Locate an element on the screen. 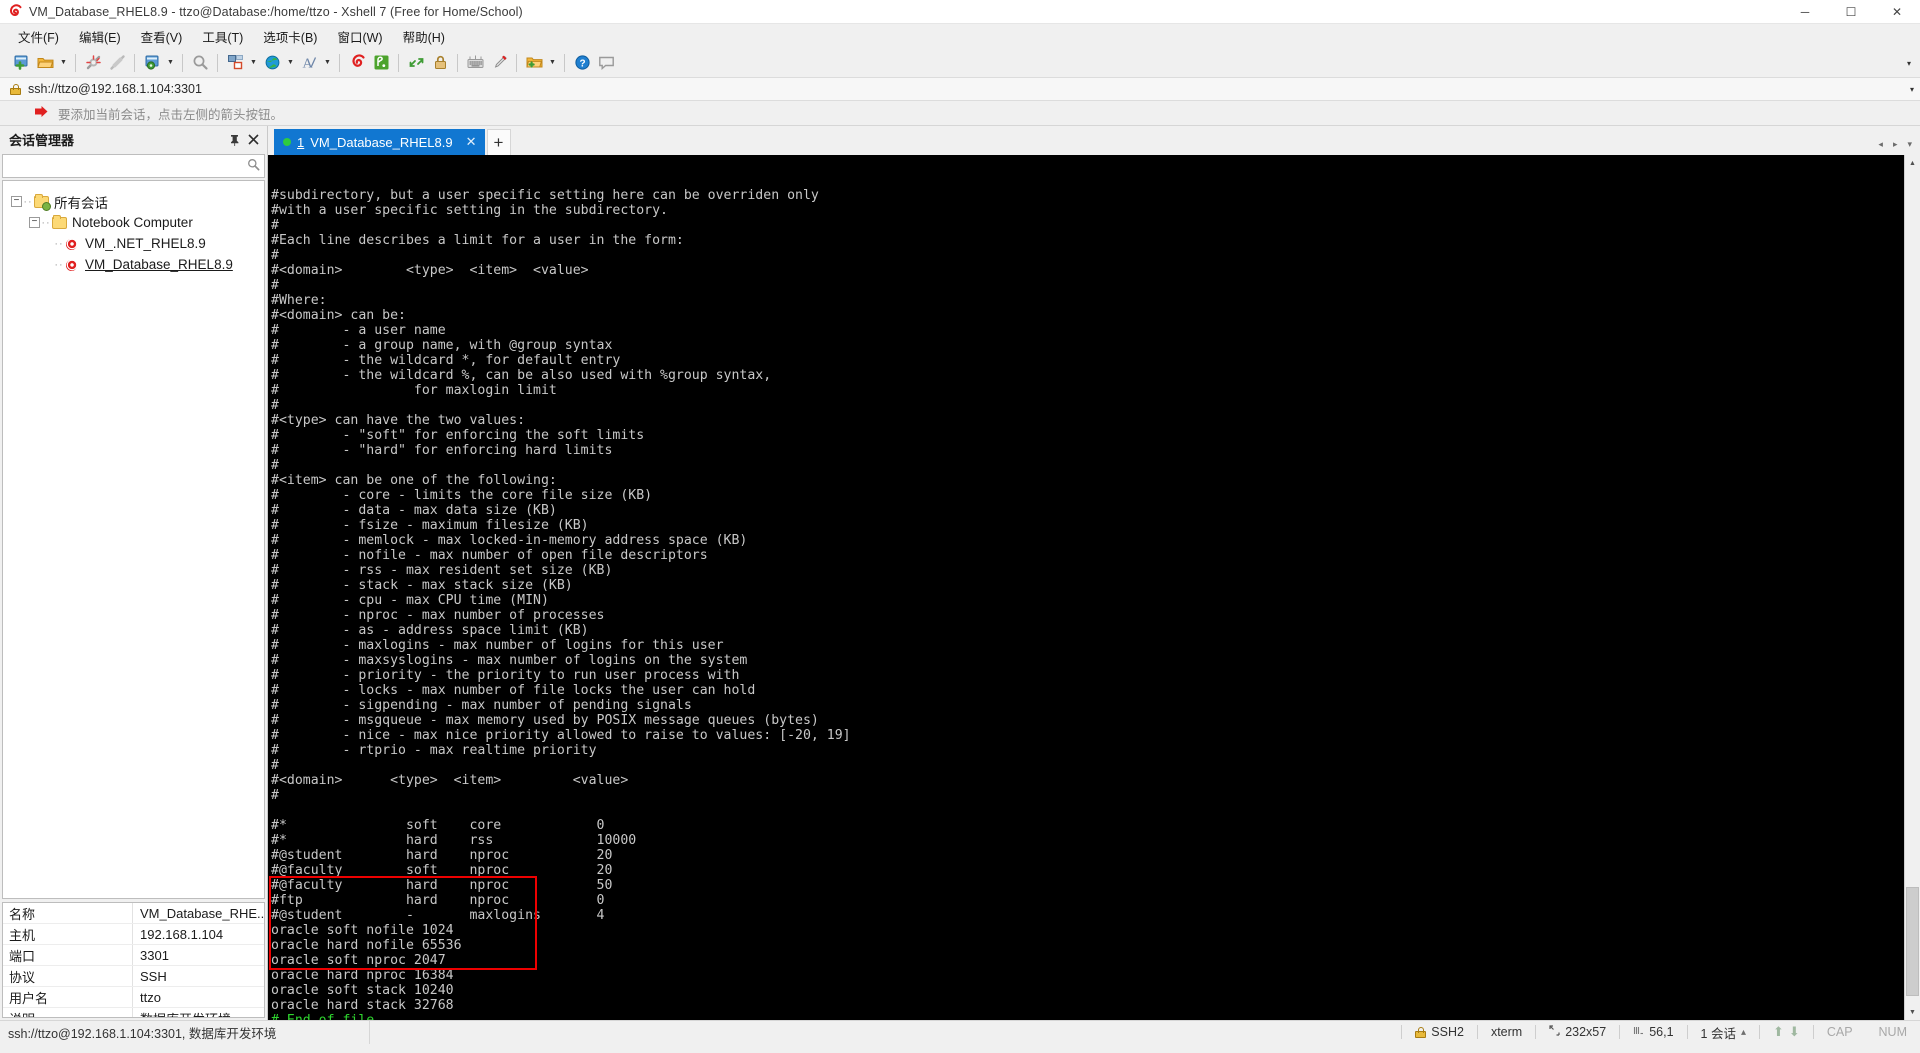 This screenshot has height=1053, width=1920. pin-icon is located at coordinates (234, 139).